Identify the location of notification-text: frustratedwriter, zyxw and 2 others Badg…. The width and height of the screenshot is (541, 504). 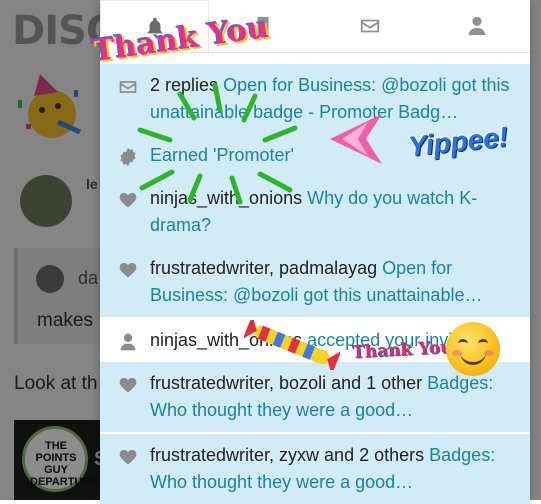
(334, 469).